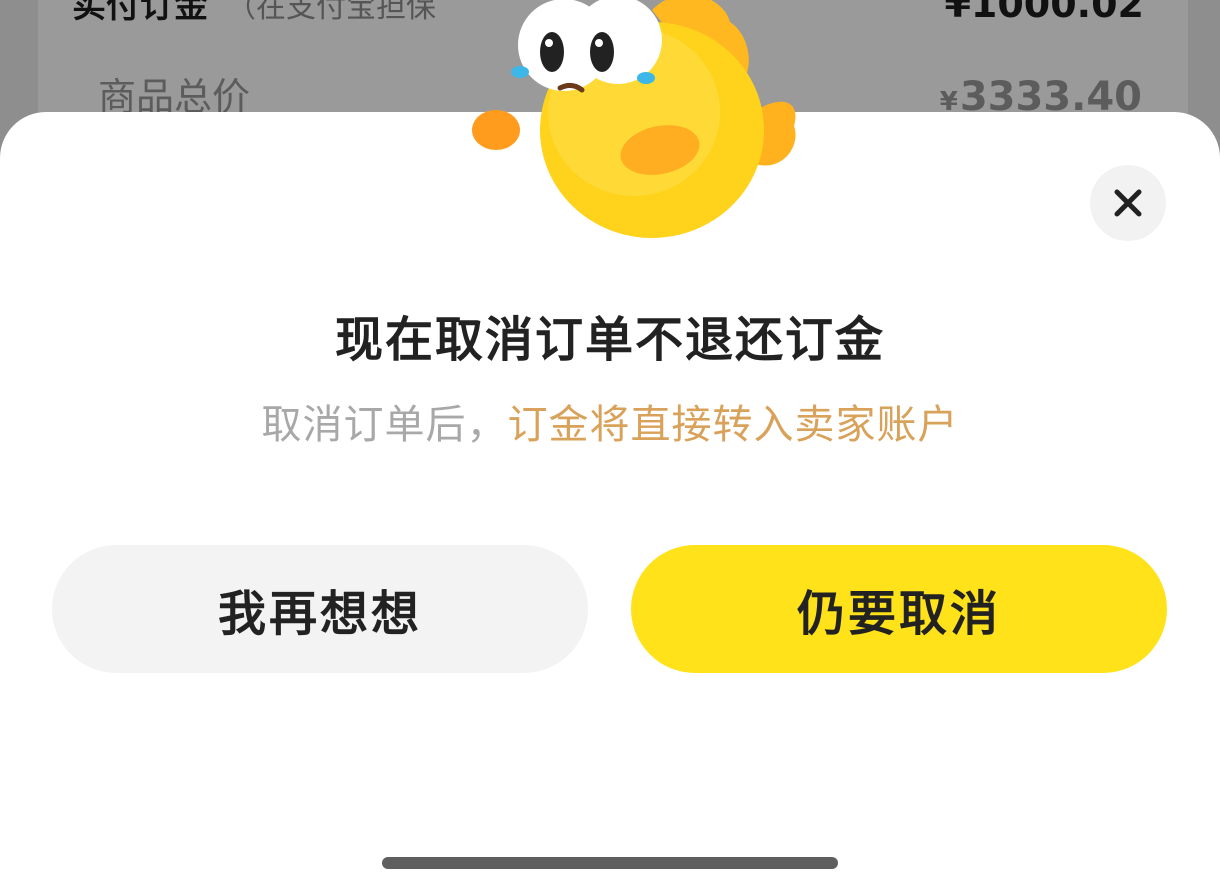 The height and width of the screenshot is (888, 1220). What do you see at coordinates (610, 863) in the screenshot?
I see `home-indicator` at bounding box center [610, 863].